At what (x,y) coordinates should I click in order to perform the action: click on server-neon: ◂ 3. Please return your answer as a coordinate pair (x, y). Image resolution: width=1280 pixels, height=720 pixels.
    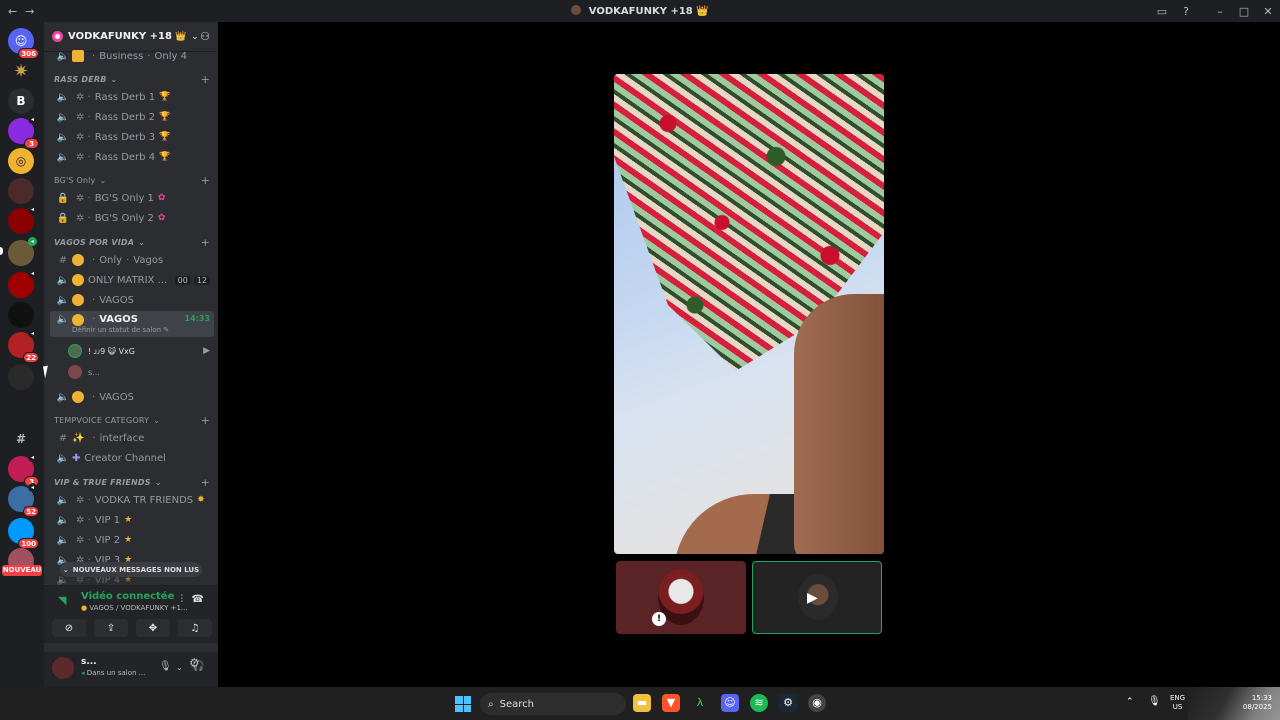
    Looking at the image, I should click on (23, 132).